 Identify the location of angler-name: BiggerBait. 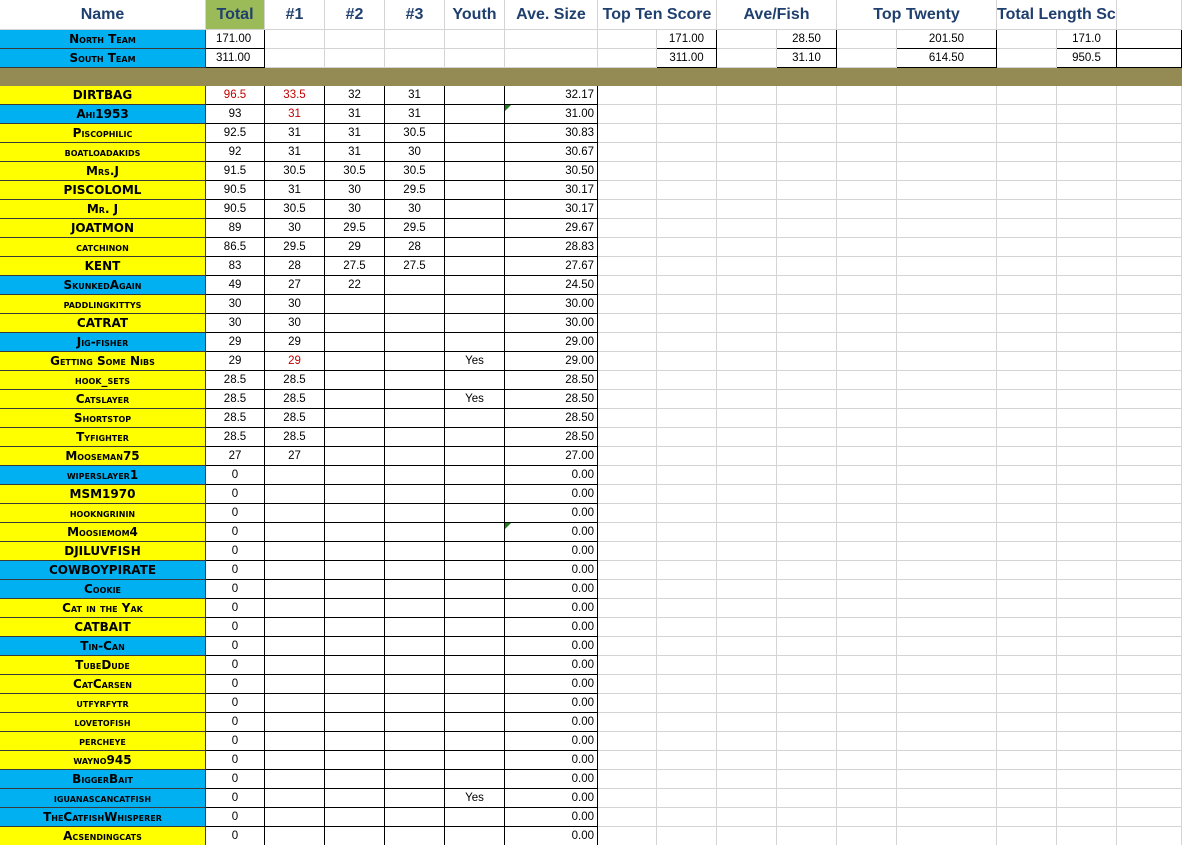
(103, 779).